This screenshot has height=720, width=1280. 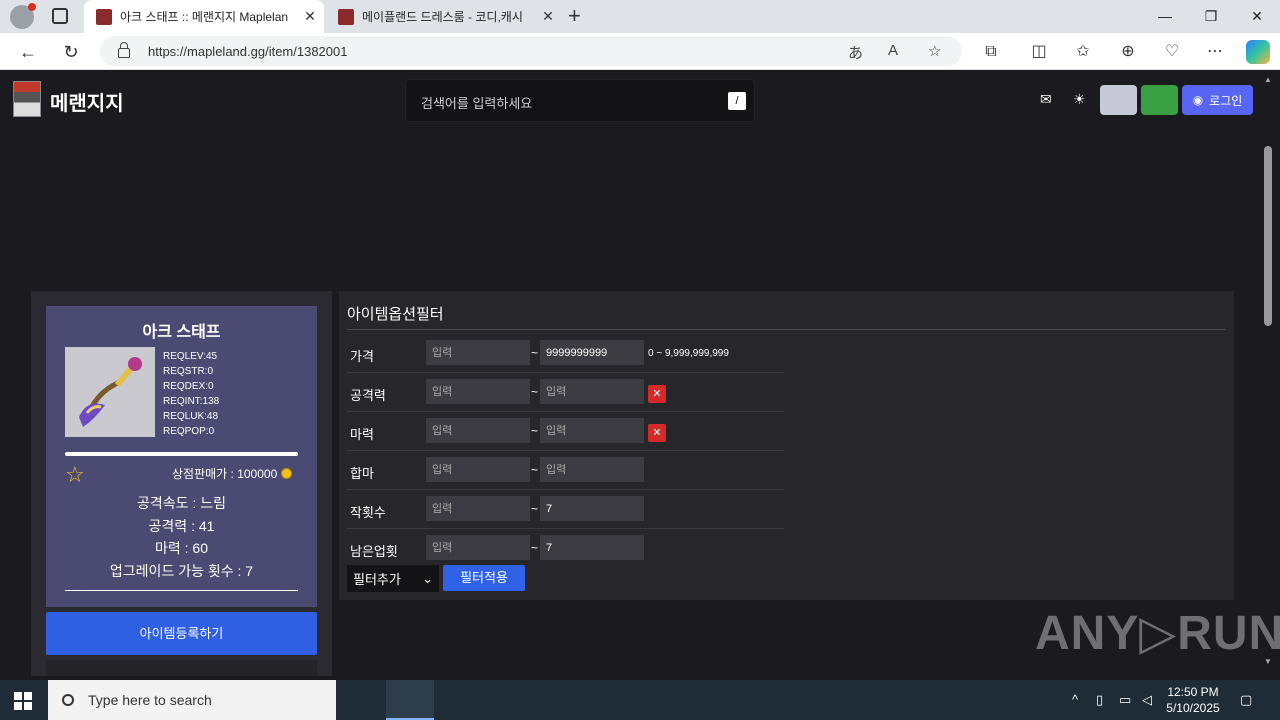 I want to click on stat-line: 마력 : 60, so click(x=181, y=548).